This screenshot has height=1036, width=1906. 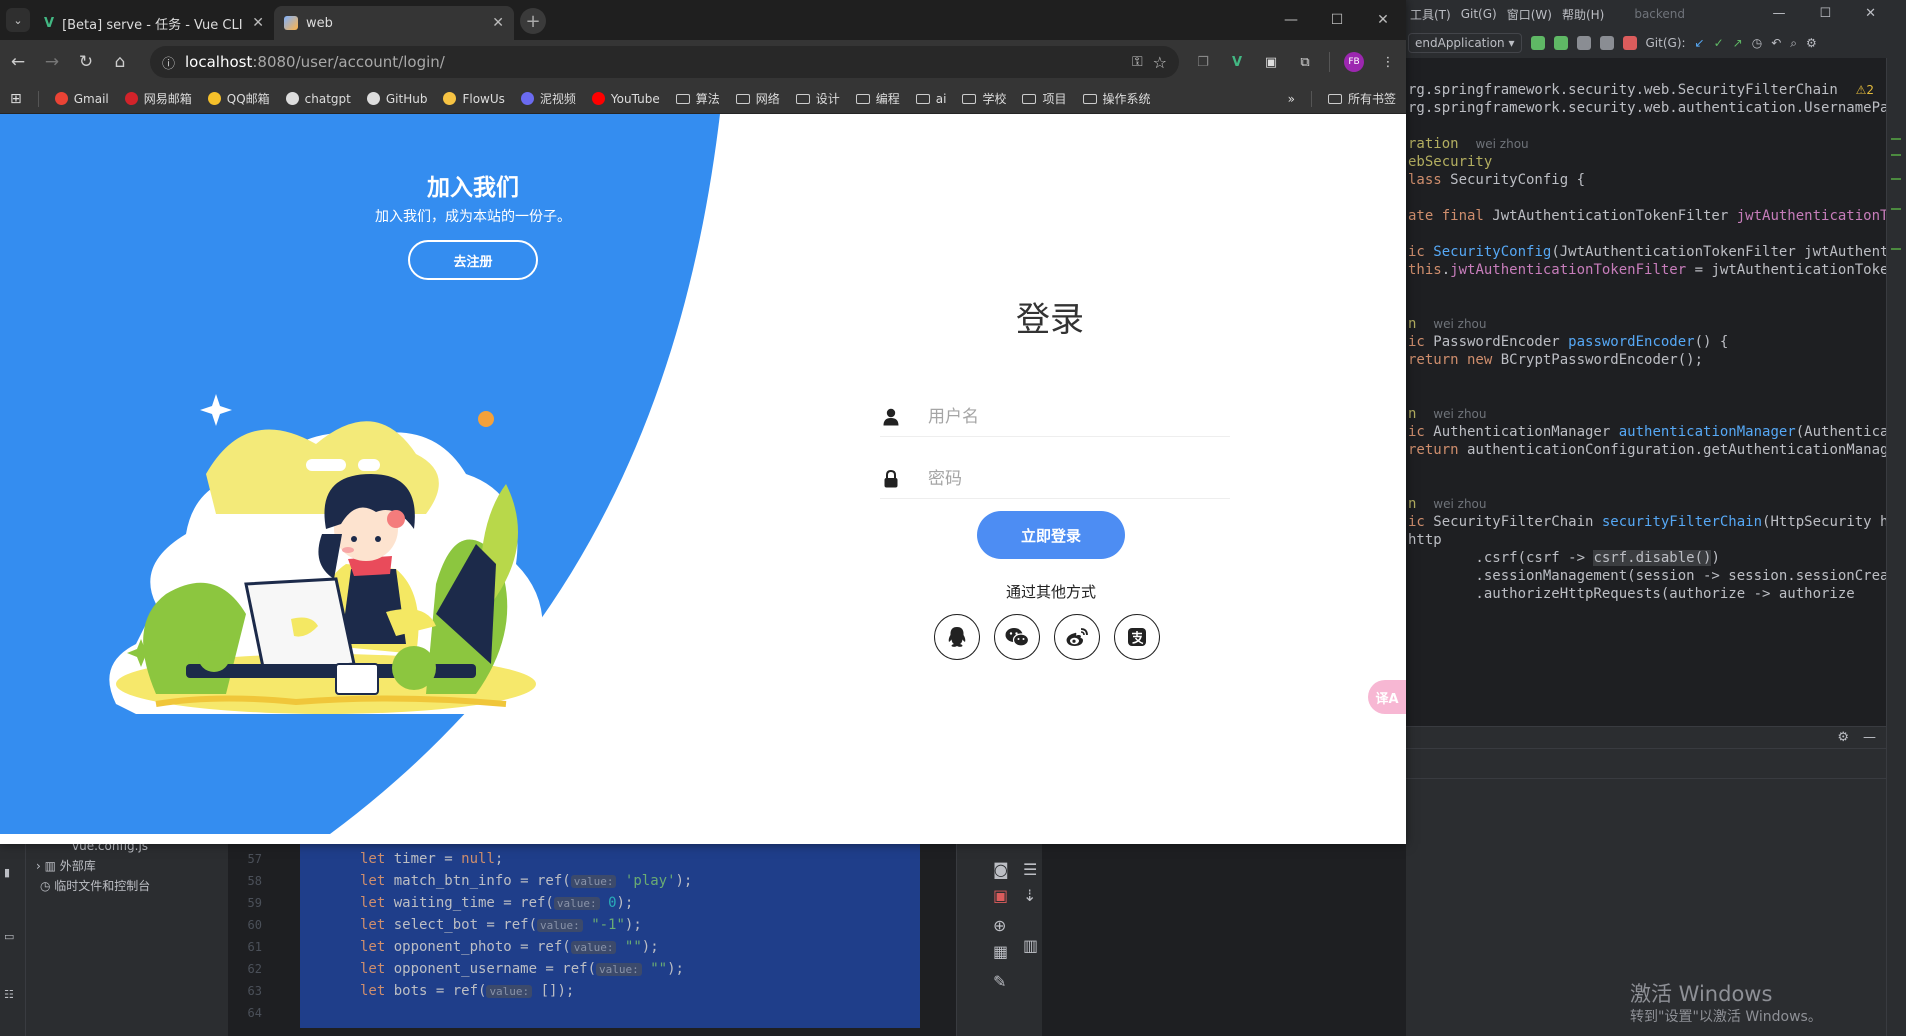 What do you see at coordinates (1203, 62) in the screenshot?
I see `extension-copy-icon: ❐` at bounding box center [1203, 62].